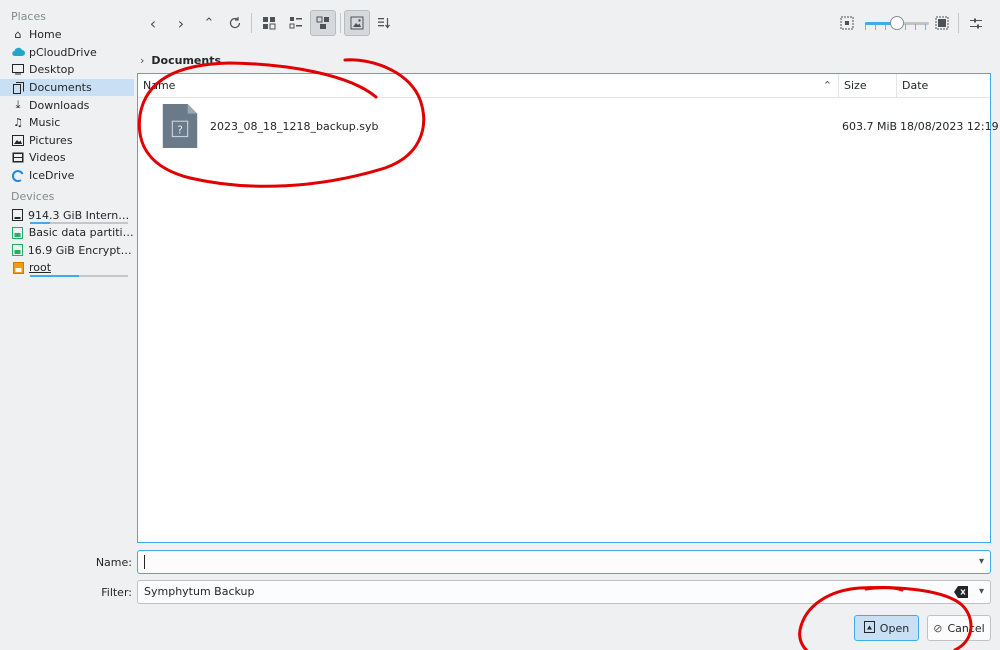 The height and width of the screenshot is (650, 1000). Describe the element at coordinates (159, 85) in the screenshot. I see `column-header-name-label: Name` at that location.